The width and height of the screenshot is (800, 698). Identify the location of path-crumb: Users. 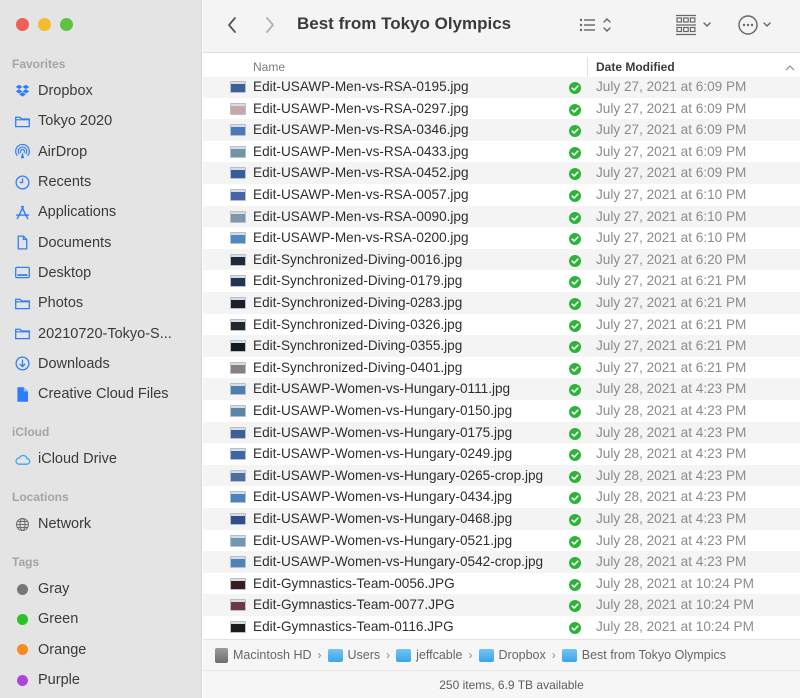
(353, 655).